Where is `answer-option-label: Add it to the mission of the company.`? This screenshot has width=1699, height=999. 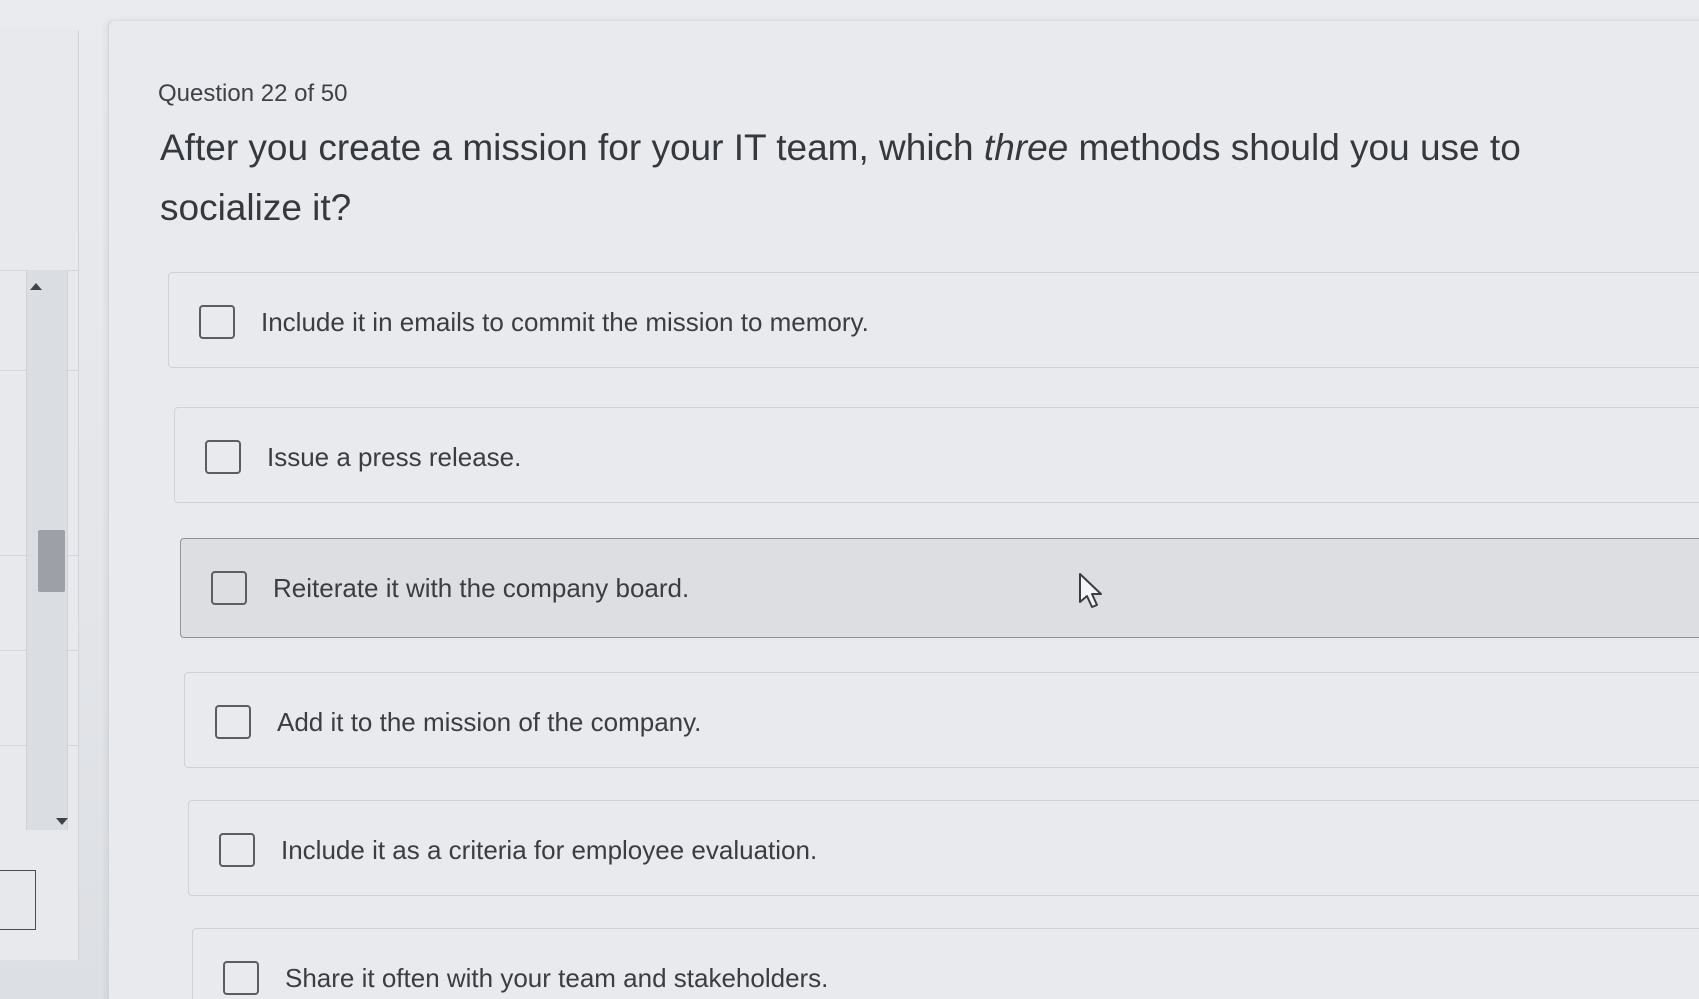 answer-option-label: Add it to the mission of the company. is located at coordinates (489, 722).